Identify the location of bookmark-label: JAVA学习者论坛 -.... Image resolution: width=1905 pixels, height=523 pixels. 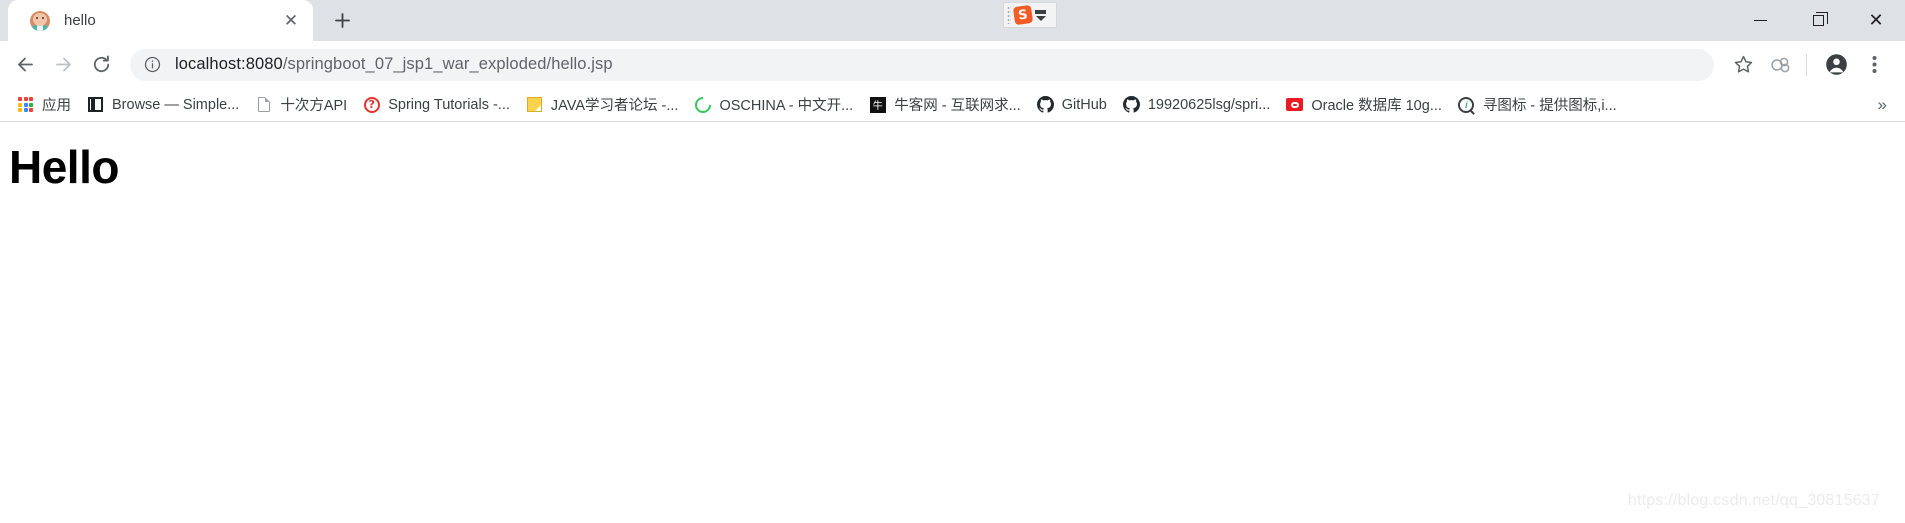
(614, 106).